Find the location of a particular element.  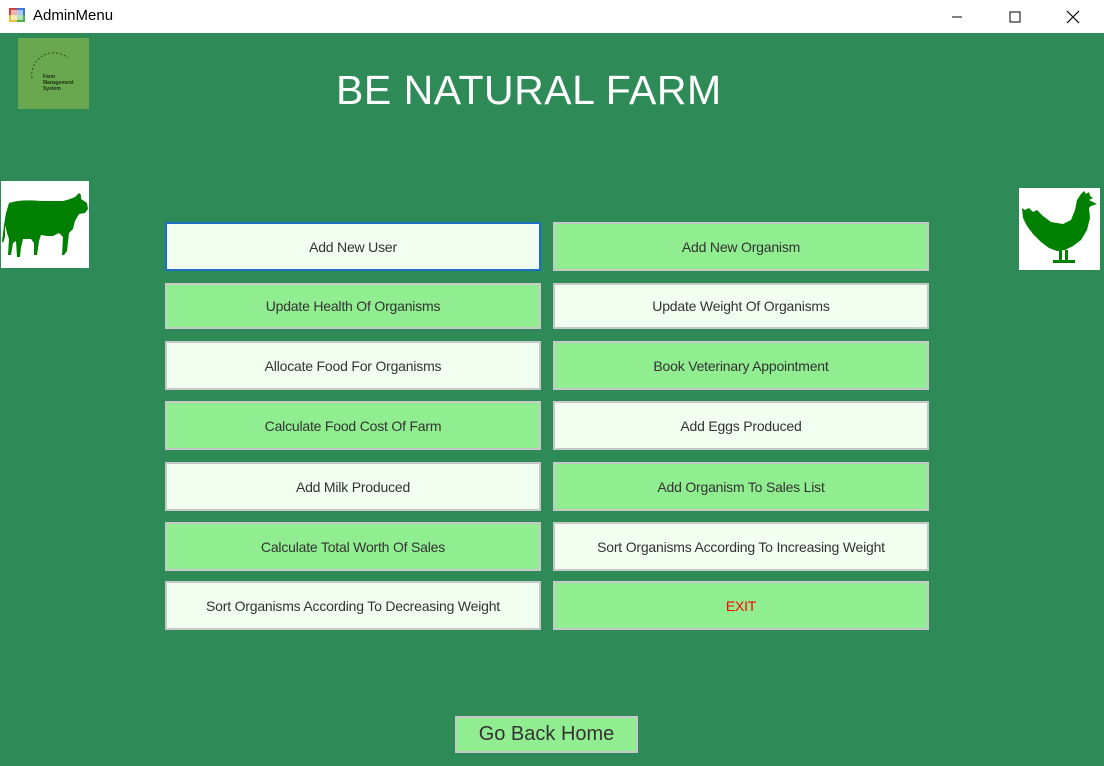

update-weight-button: Update Weight Of Organisms is located at coordinates (741, 306).